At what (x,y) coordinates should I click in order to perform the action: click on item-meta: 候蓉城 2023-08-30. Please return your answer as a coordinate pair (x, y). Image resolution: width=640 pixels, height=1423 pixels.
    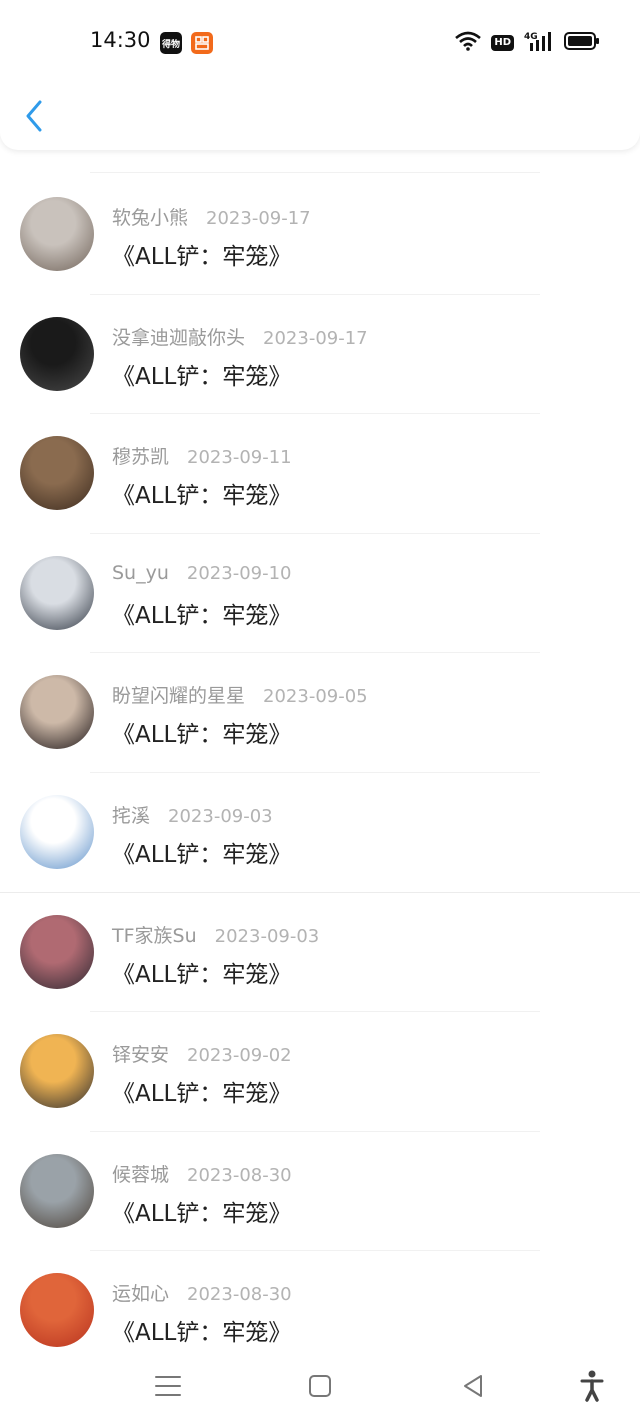
    Looking at the image, I should click on (202, 1173).